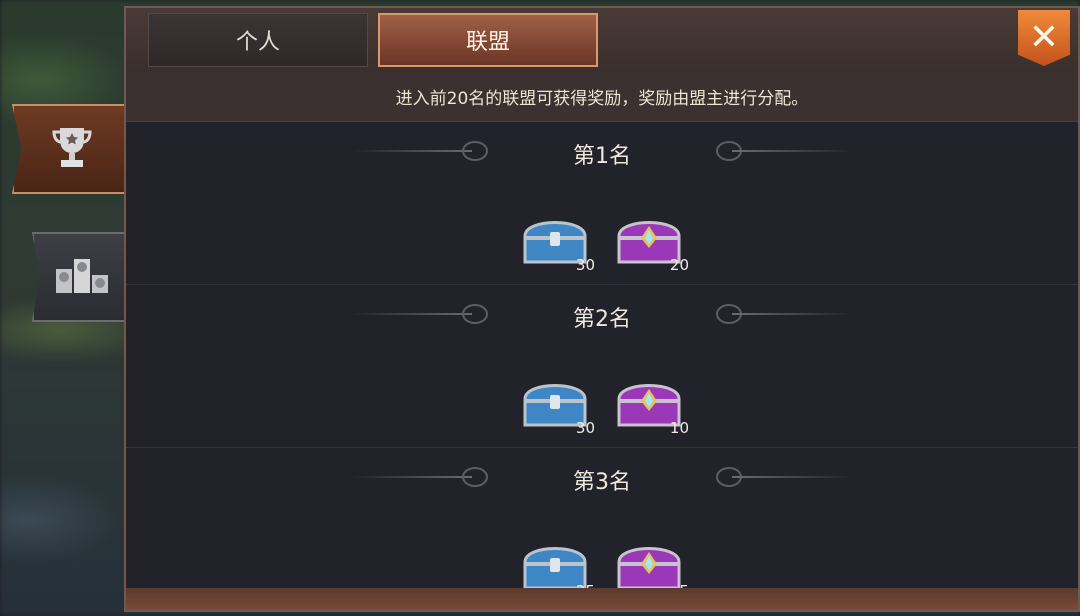 The height and width of the screenshot is (616, 1080). Describe the element at coordinates (602, 156) in the screenshot. I see `rank-title: 第1名` at that location.